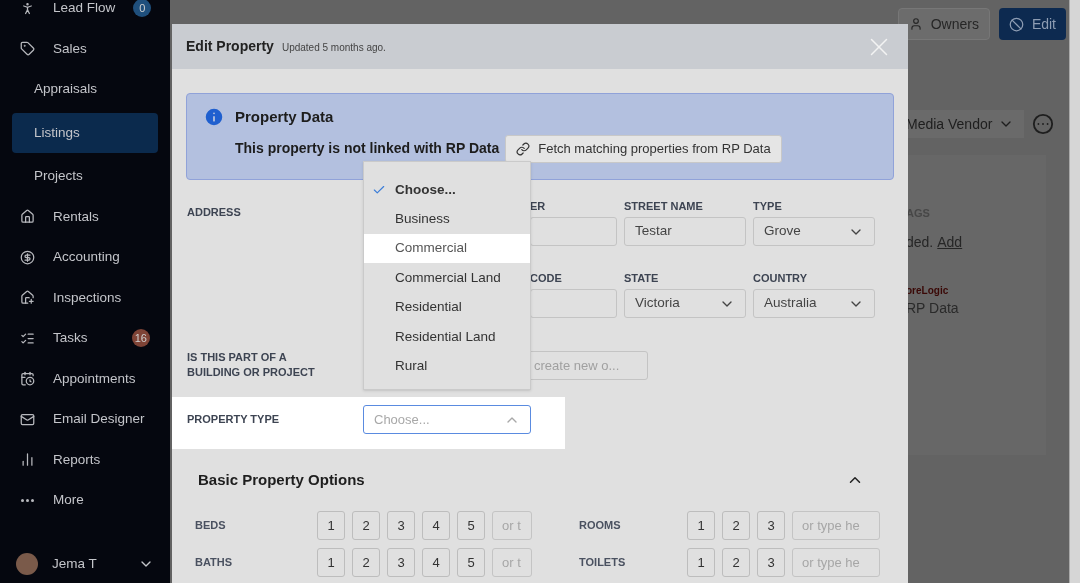 The height and width of the screenshot is (583, 1080). Describe the element at coordinates (1016, 24) in the screenshot. I see `edit-icon` at that location.